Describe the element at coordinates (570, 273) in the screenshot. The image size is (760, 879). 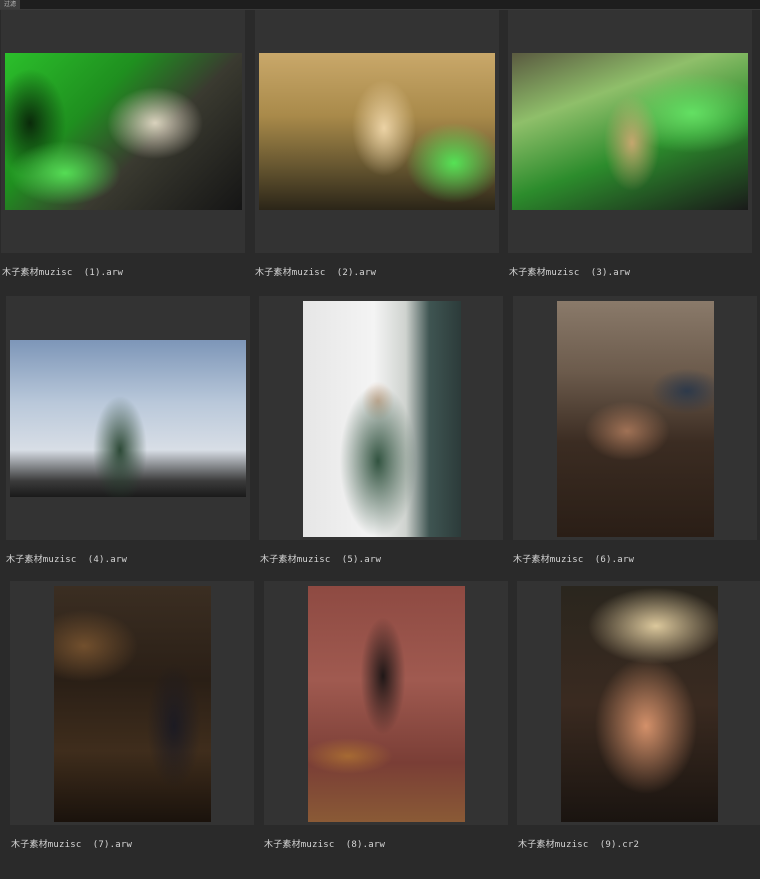
I see `thumbnail-caption-3: 木子素材muzisc (3).arw` at that location.